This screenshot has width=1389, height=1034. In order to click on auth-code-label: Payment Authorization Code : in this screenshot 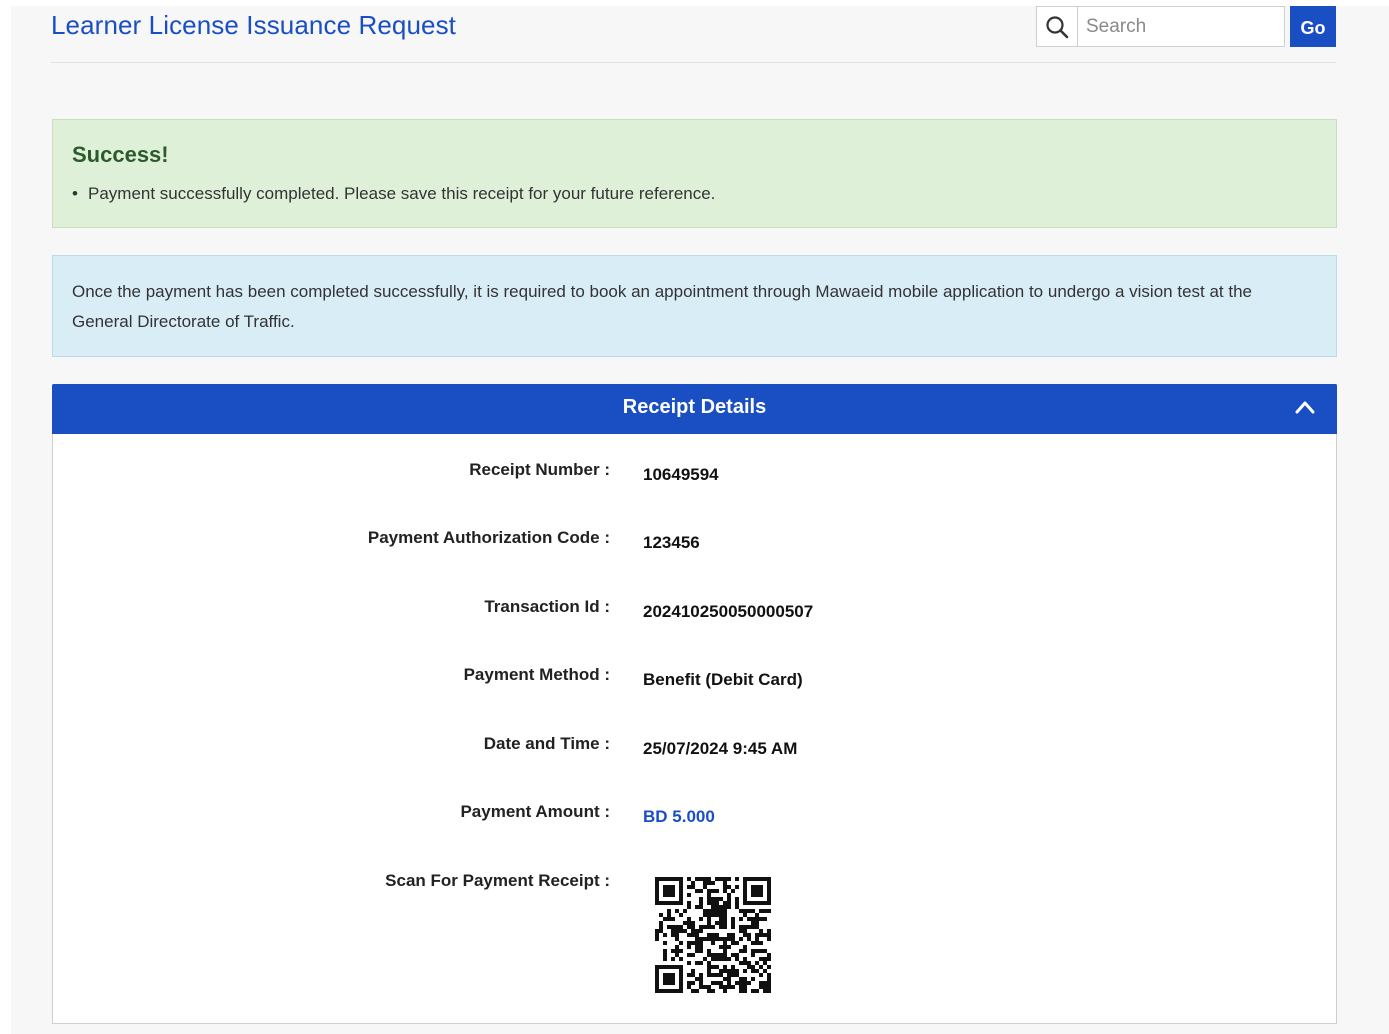, I will do `click(488, 537)`.